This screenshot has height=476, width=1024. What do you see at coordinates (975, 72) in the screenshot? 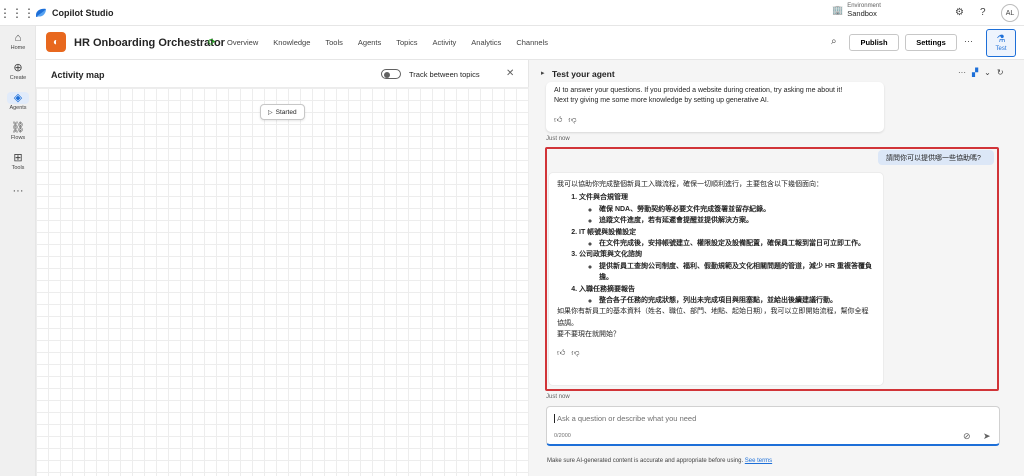
I see `map-icon: ▞` at bounding box center [975, 72].